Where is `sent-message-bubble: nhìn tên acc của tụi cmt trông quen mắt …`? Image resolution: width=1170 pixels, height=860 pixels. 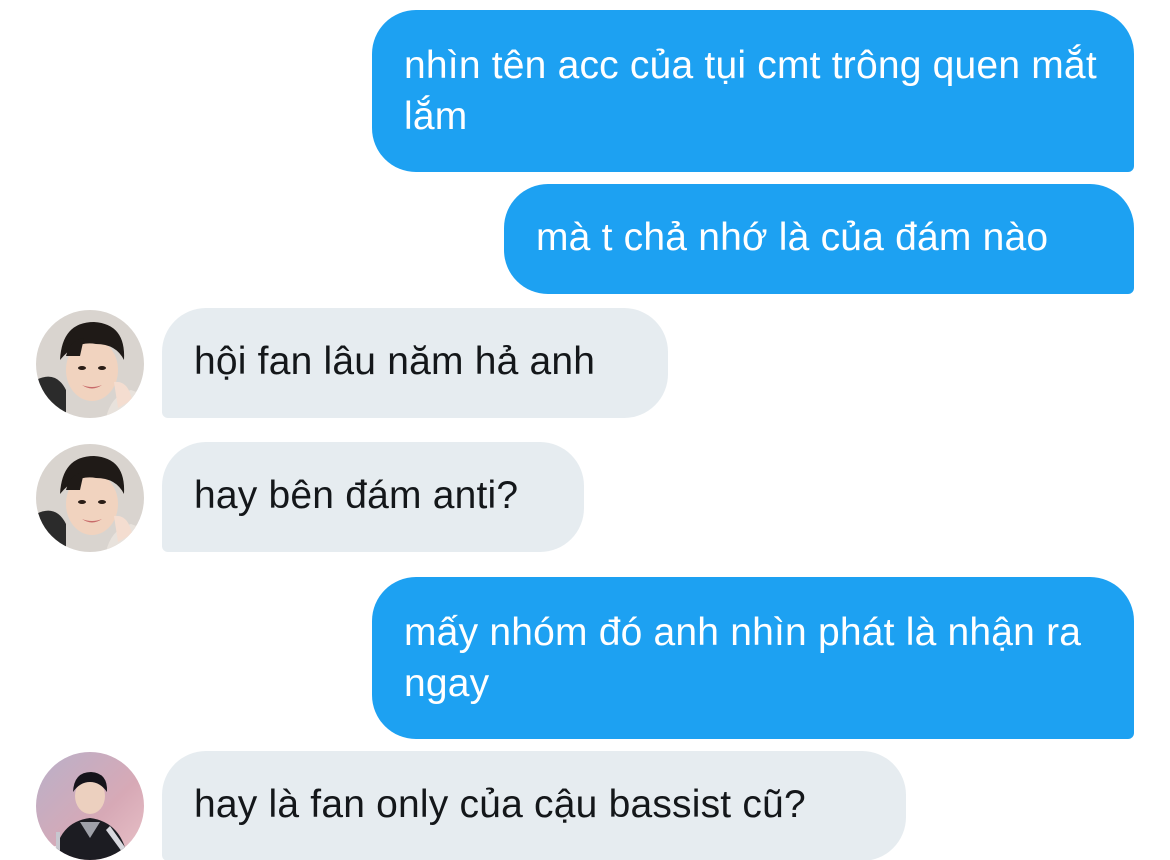
sent-message-bubble: nhìn tên acc của tụi cmt trông quen mắt … is located at coordinates (753, 91).